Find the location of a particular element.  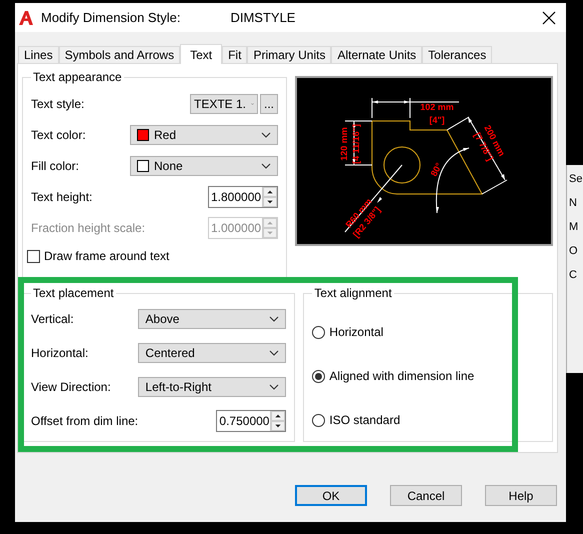

dimension-label: [4"] is located at coordinates (437, 120).